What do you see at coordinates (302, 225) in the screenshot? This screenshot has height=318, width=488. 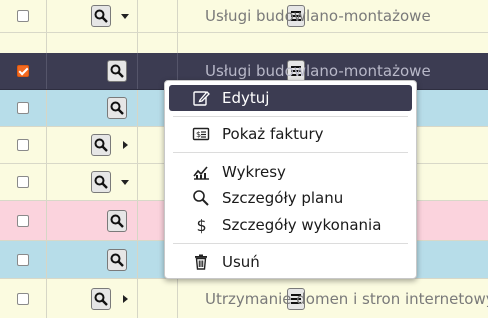 I see `menu-item-label: Szczegóły wykonania` at bounding box center [302, 225].